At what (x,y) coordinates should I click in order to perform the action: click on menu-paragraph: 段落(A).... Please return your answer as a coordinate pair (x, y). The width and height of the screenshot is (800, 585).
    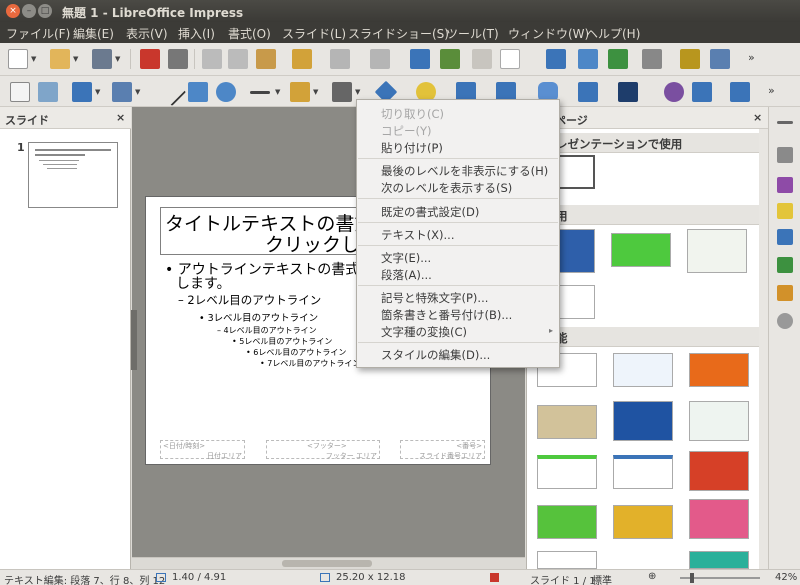
    Looking at the image, I should click on (406, 275).